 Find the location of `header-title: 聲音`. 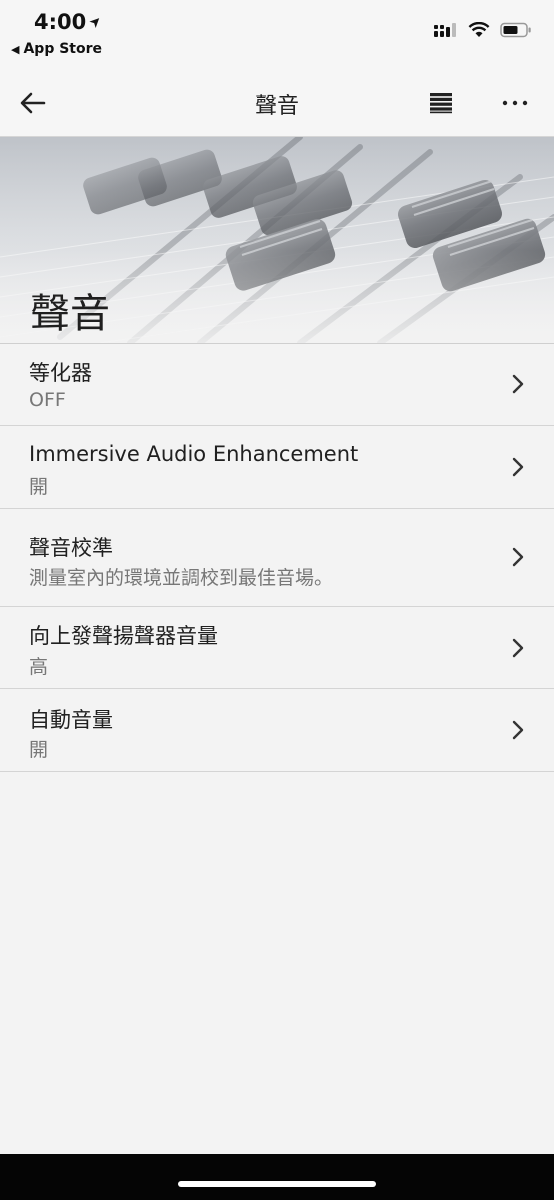

header-title: 聲音 is located at coordinates (70, 314).